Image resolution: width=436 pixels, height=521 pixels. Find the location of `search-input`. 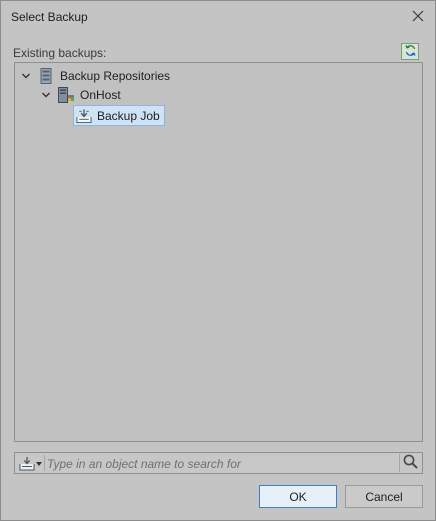

search-input is located at coordinates (222, 463).